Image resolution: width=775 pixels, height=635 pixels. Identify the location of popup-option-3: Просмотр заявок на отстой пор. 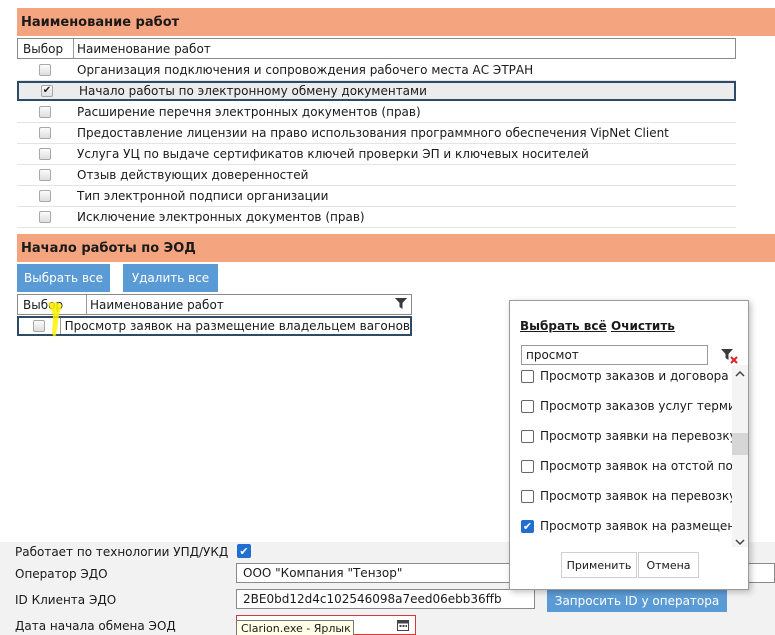
(626, 466).